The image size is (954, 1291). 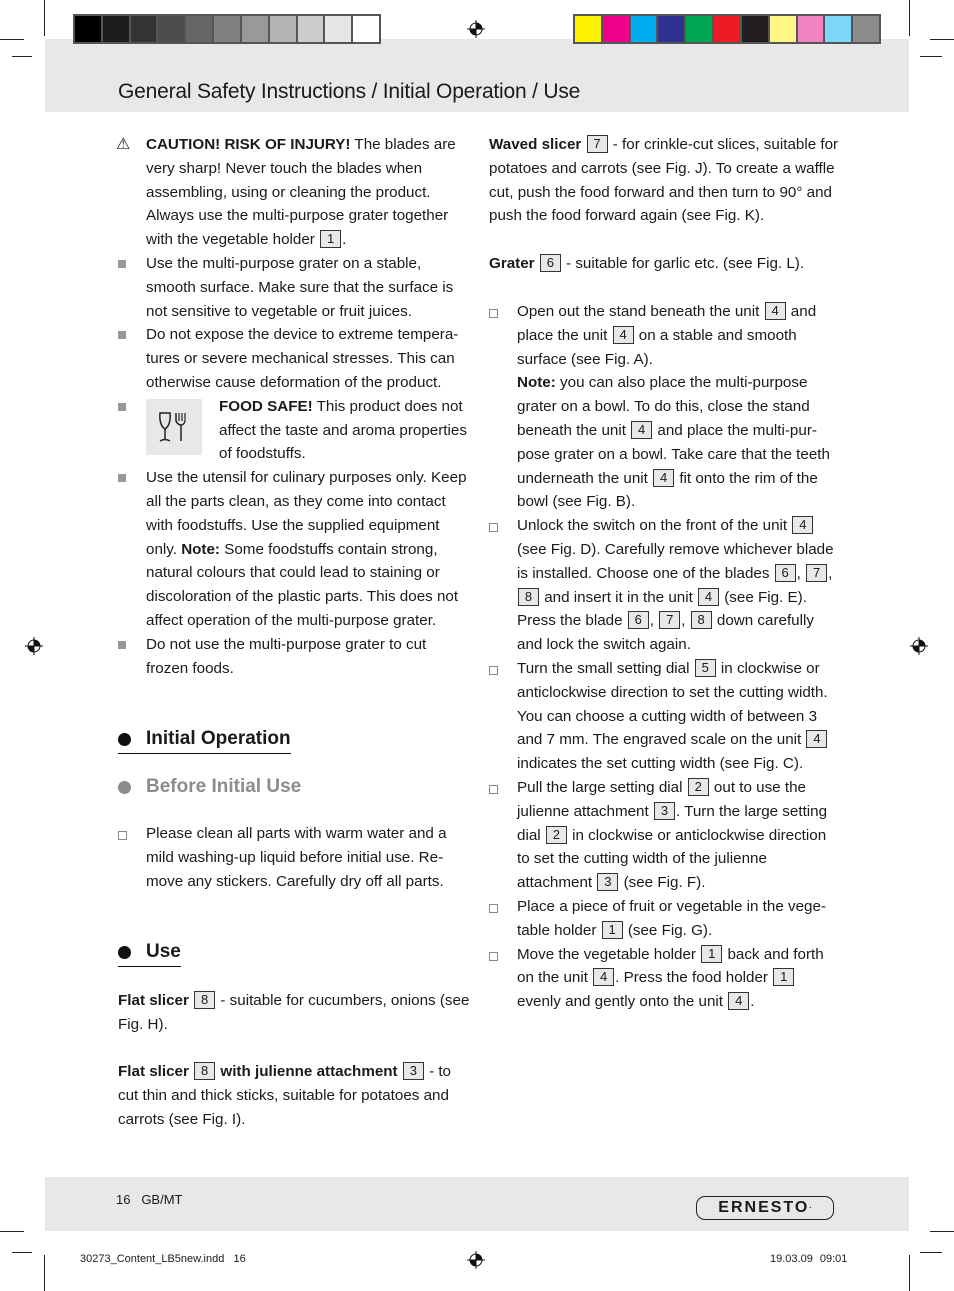 What do you see at coordinates (640, 311) in the screenshot?
I see `text-run: Open out the stand beneath the unit` at bounding box center [640, 311].